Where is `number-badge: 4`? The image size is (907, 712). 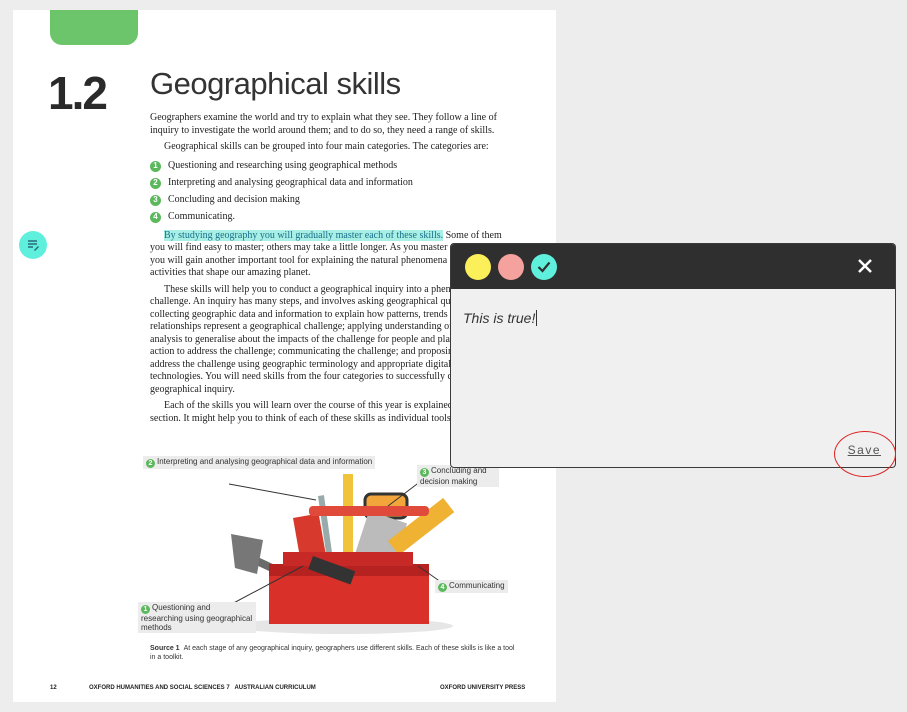
number-badge: 4 is located at coordinates (155, 217).